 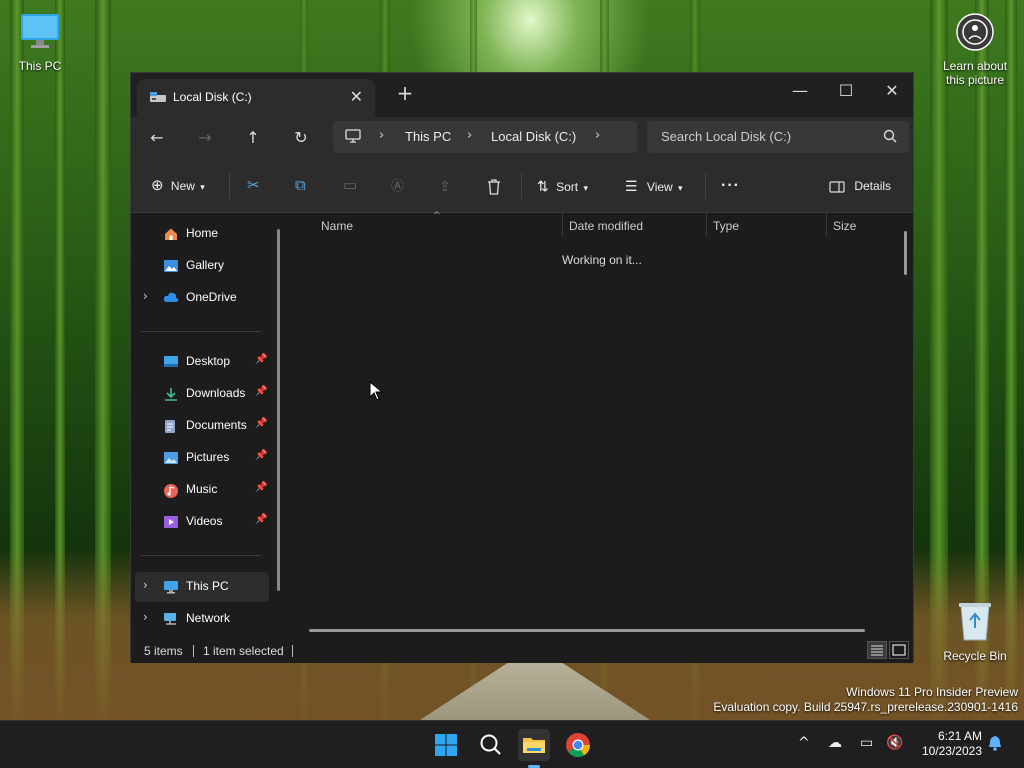 I want to click on delete-button, so click(x=494, y=186).